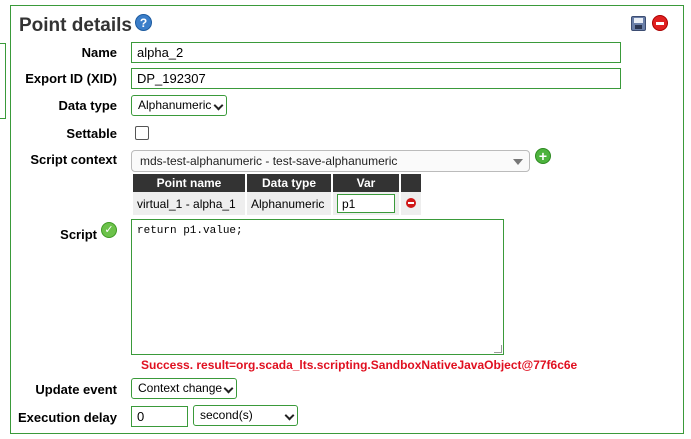  I want to click on update-event-label: Update event, so click(76, 389).